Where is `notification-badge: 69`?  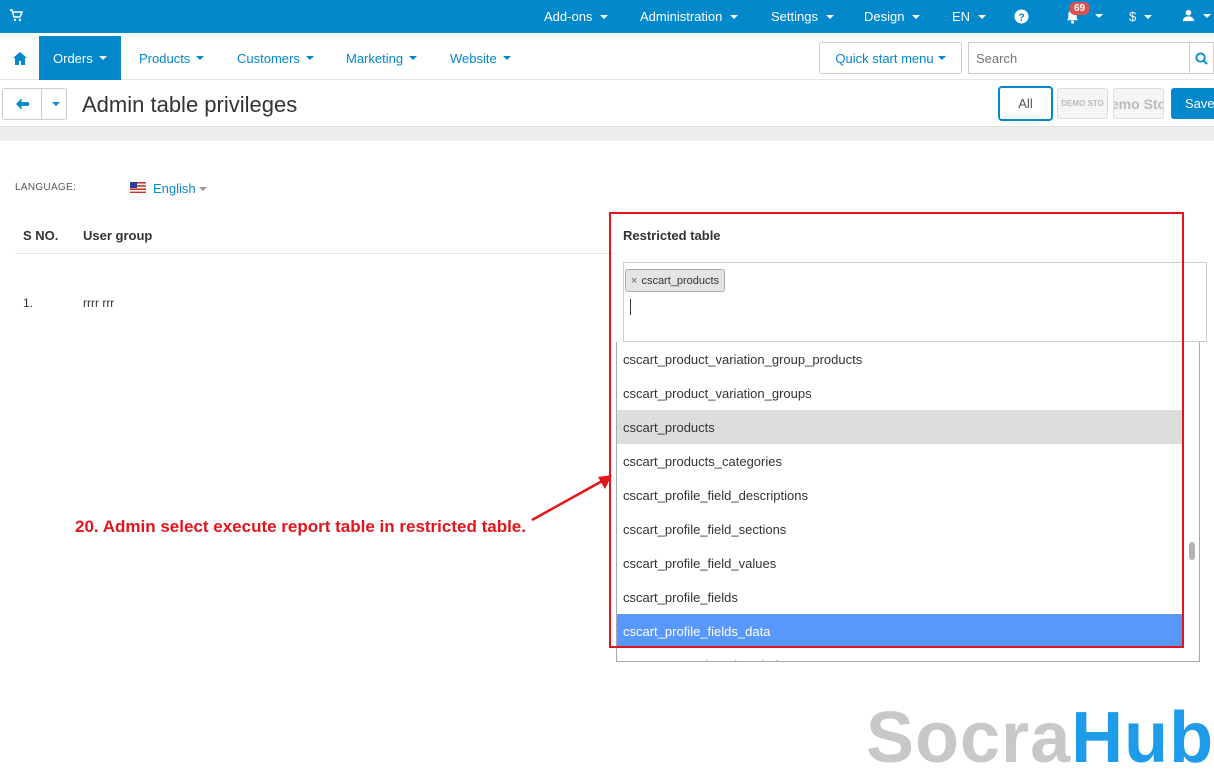
notification-badge: 69 is located at coordinates (1080, 8).